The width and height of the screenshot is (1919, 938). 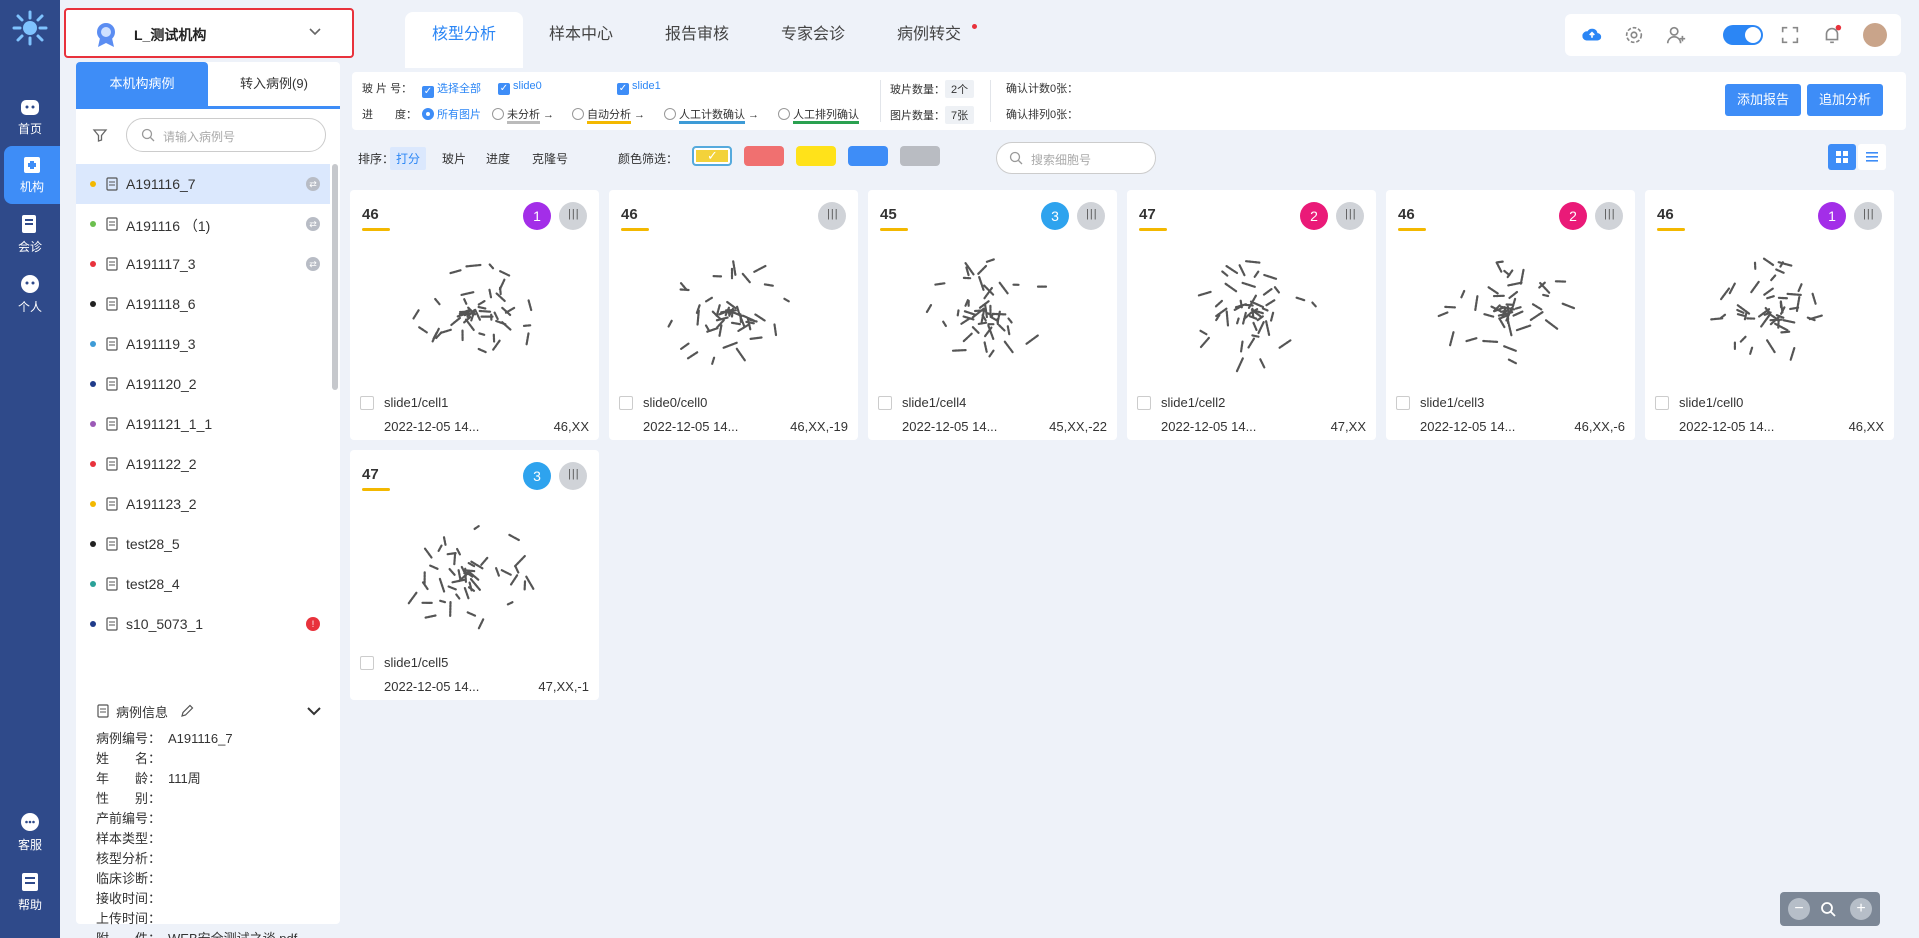 What do you see at coordinates (203, 224) in the screenshot?
I see `case-list-item: A191116 （1) ⇄` at bounding box center [203, 224].